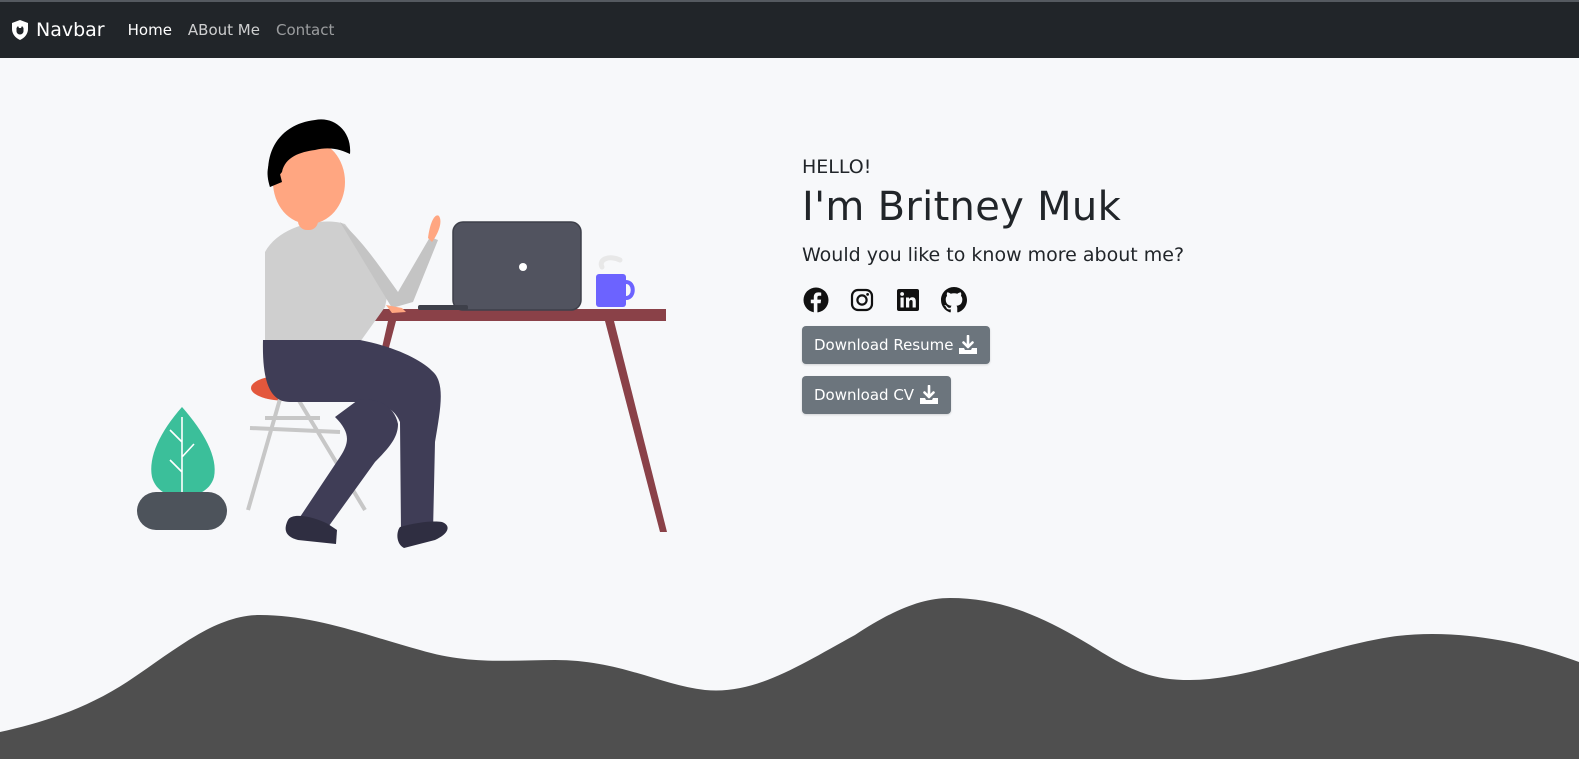 This screenshot has width=1579, height=759. What do you see at coordinates (908, 300) in the screenshot?
I see `linkedin-icon` at bounding box center [908, 300].